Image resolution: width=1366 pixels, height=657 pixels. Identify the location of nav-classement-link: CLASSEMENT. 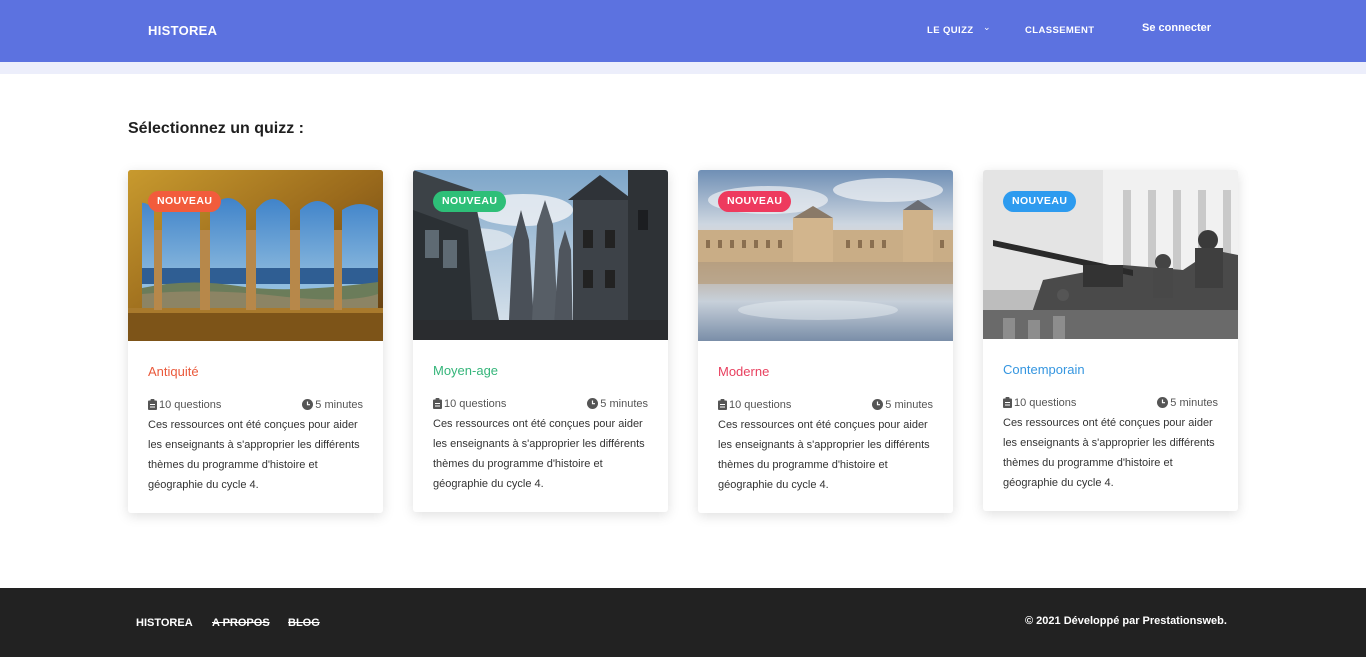
(1059, 30).